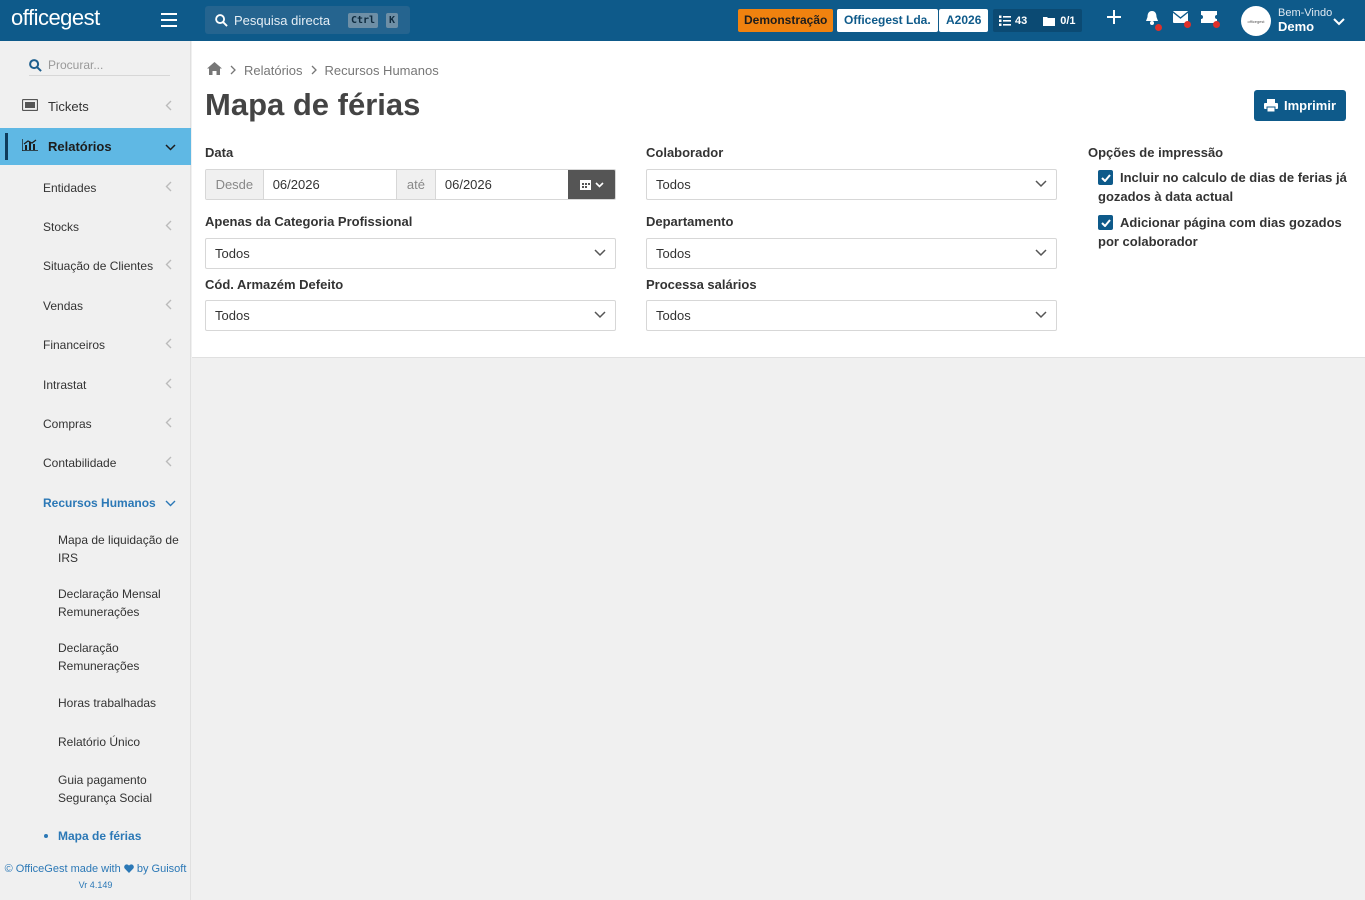  I want to click on salarios-value: Todos, so click(673, 315).